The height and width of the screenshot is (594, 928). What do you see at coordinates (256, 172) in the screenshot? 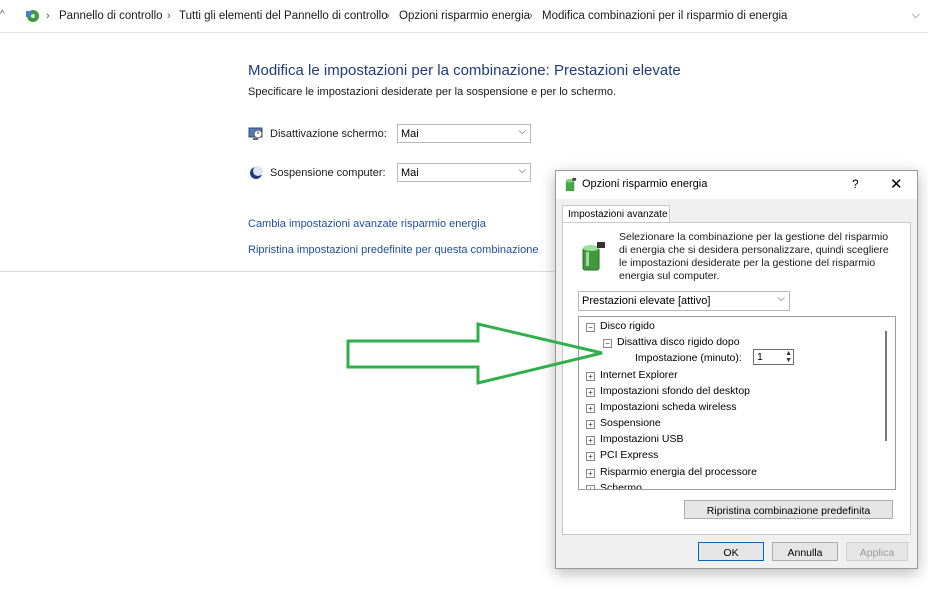
I see `moon-icon` at bounding box center [256, 172].